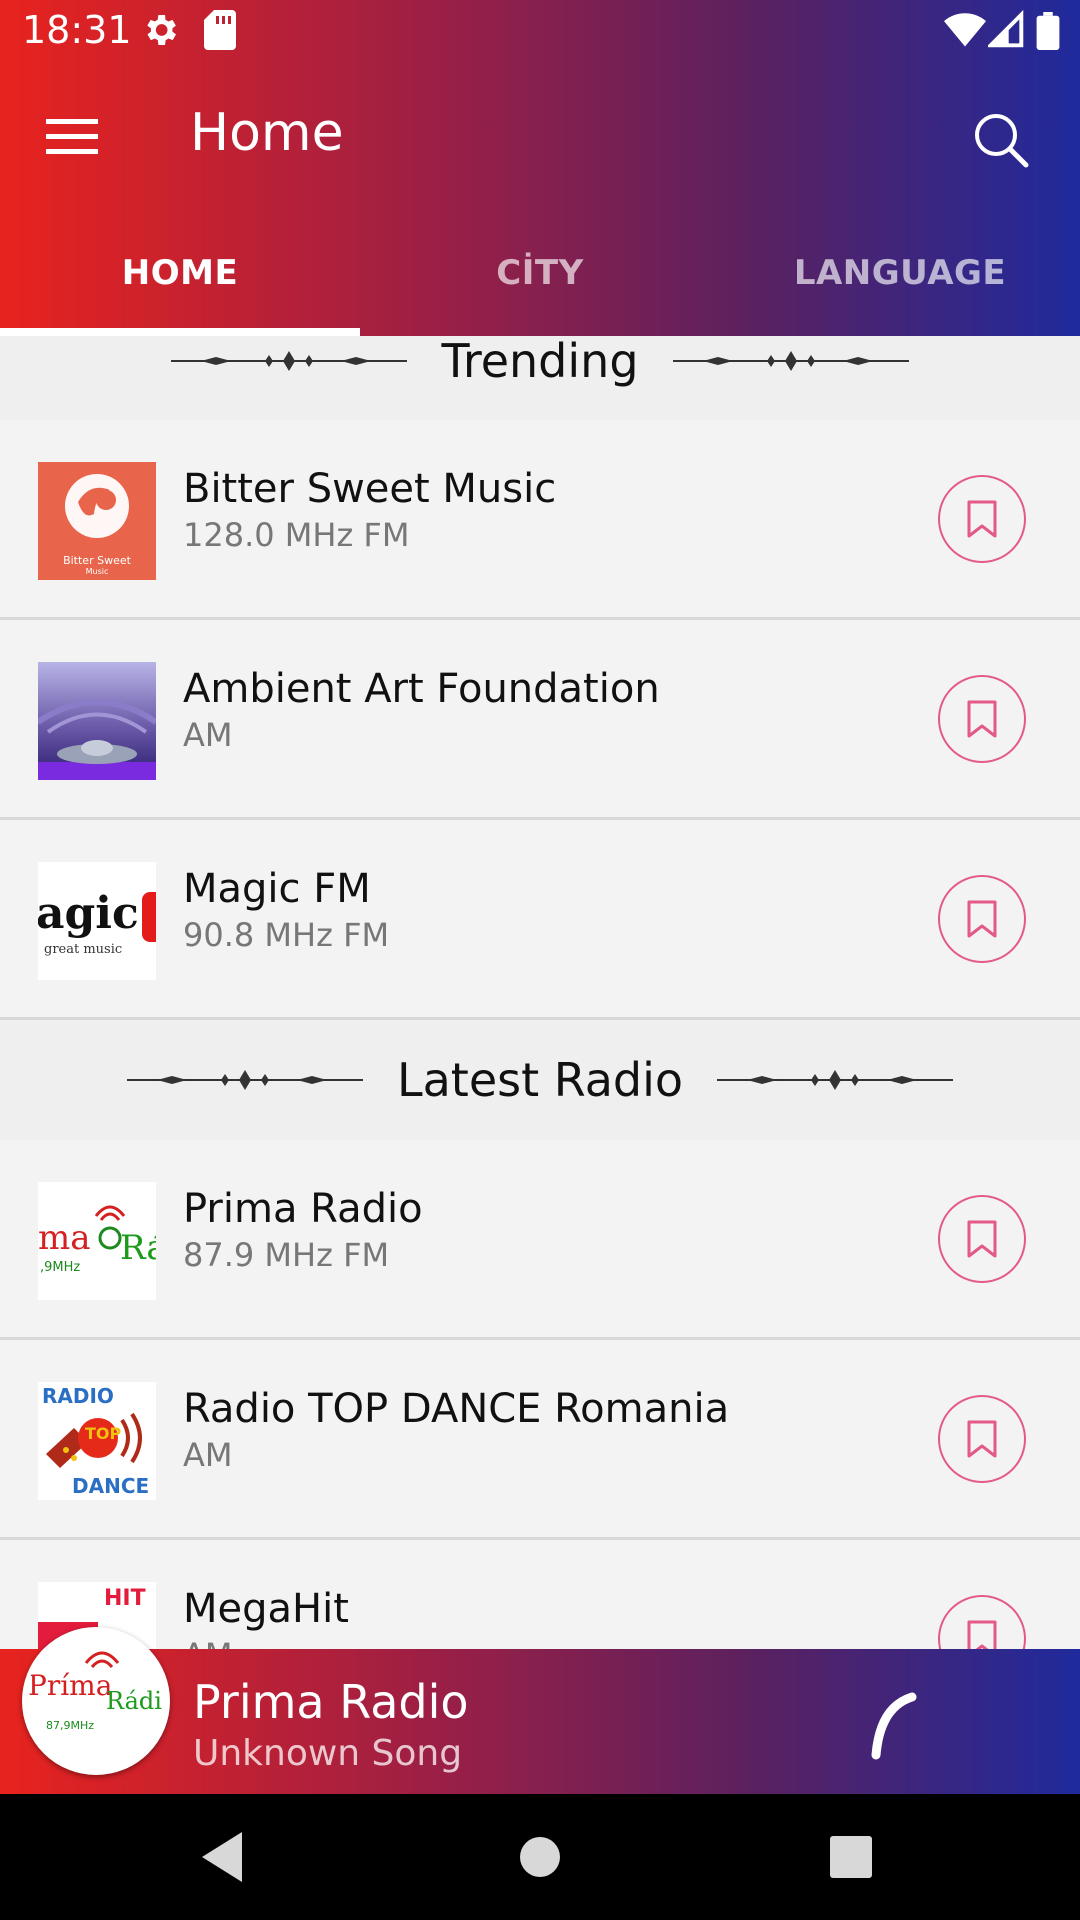 The height and width of the screenshot is (1920, 1080). Describe the element at coordinates (540, 720) in the screenshot. I see `station-row: Ambient Art Foundation AM` at that location.